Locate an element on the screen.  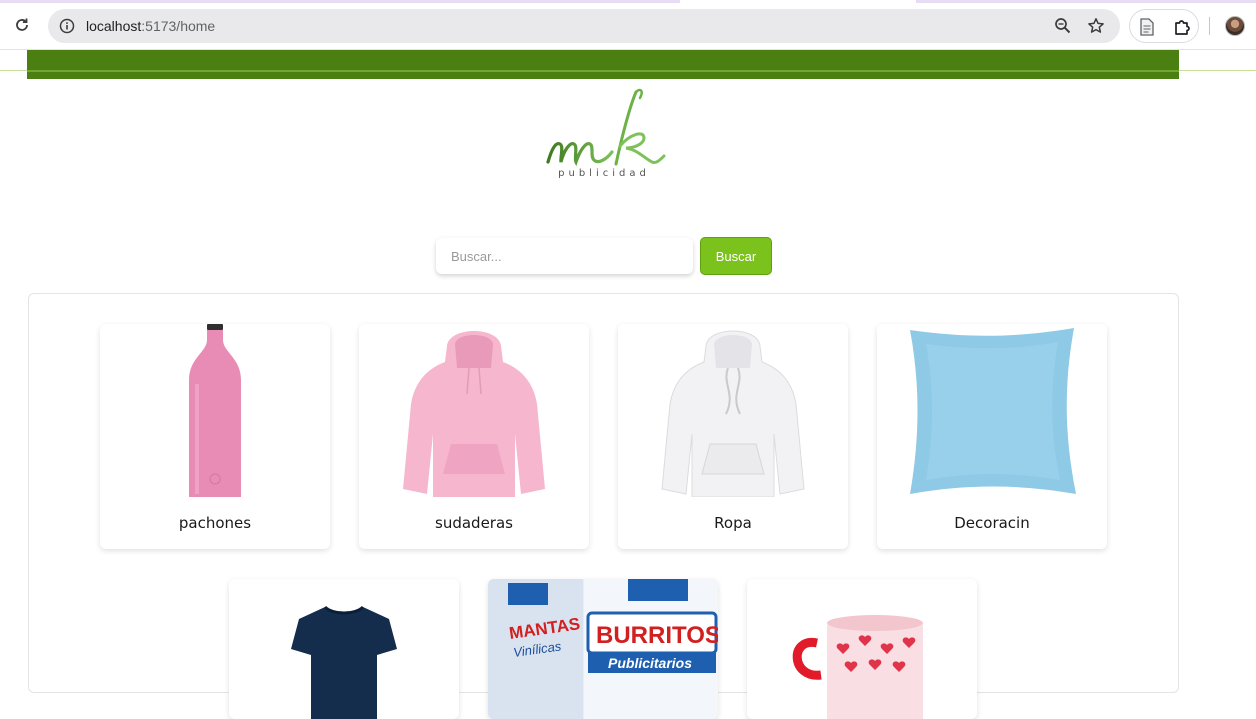
search-button: Buscar is located at coordinates (736, 256).